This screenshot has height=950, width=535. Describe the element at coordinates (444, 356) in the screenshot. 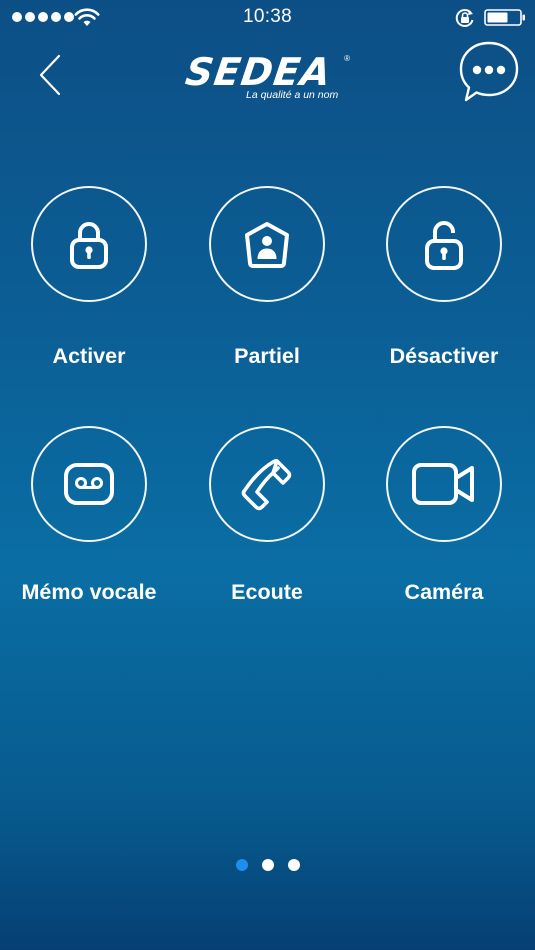

I see `desactiver-label: Désactiver` at that location.